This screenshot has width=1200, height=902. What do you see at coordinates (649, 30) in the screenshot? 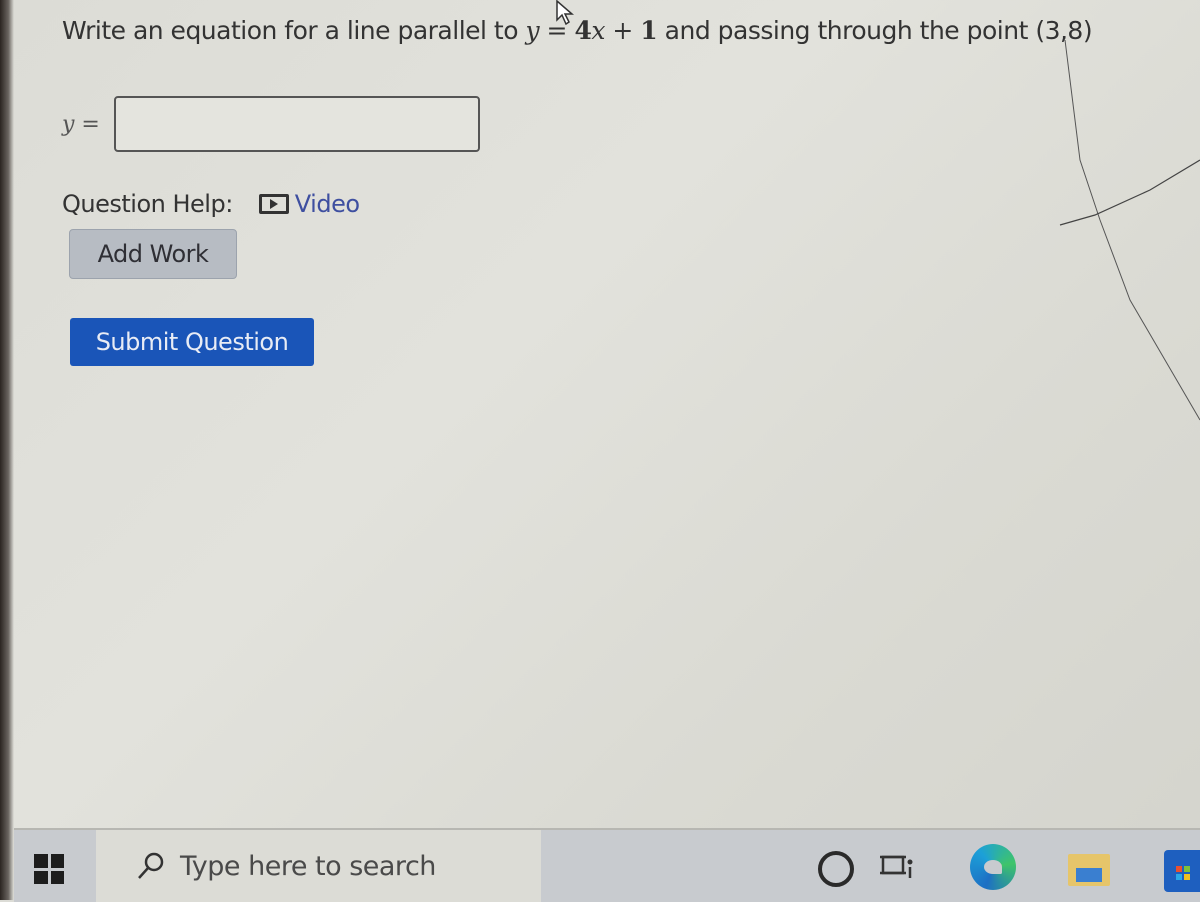
I see `equation-const: 1` at bounding box center [649, 30].